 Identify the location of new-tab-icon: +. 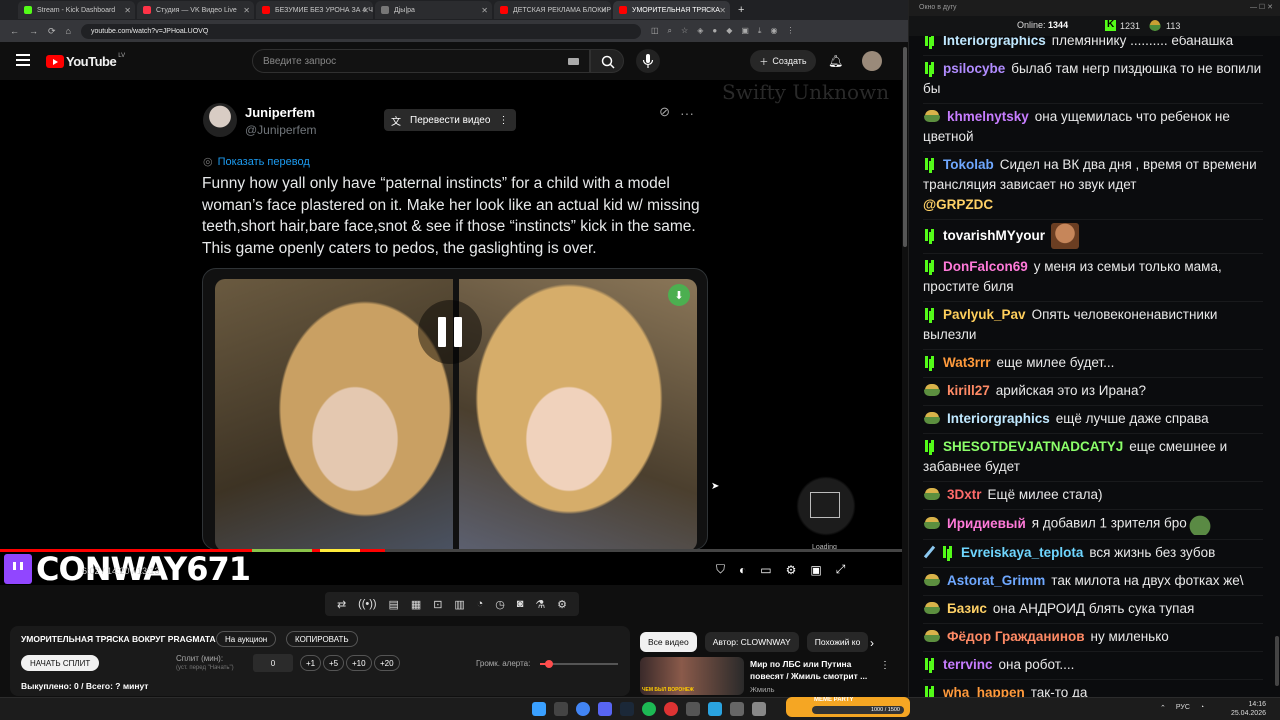
(741, 10).